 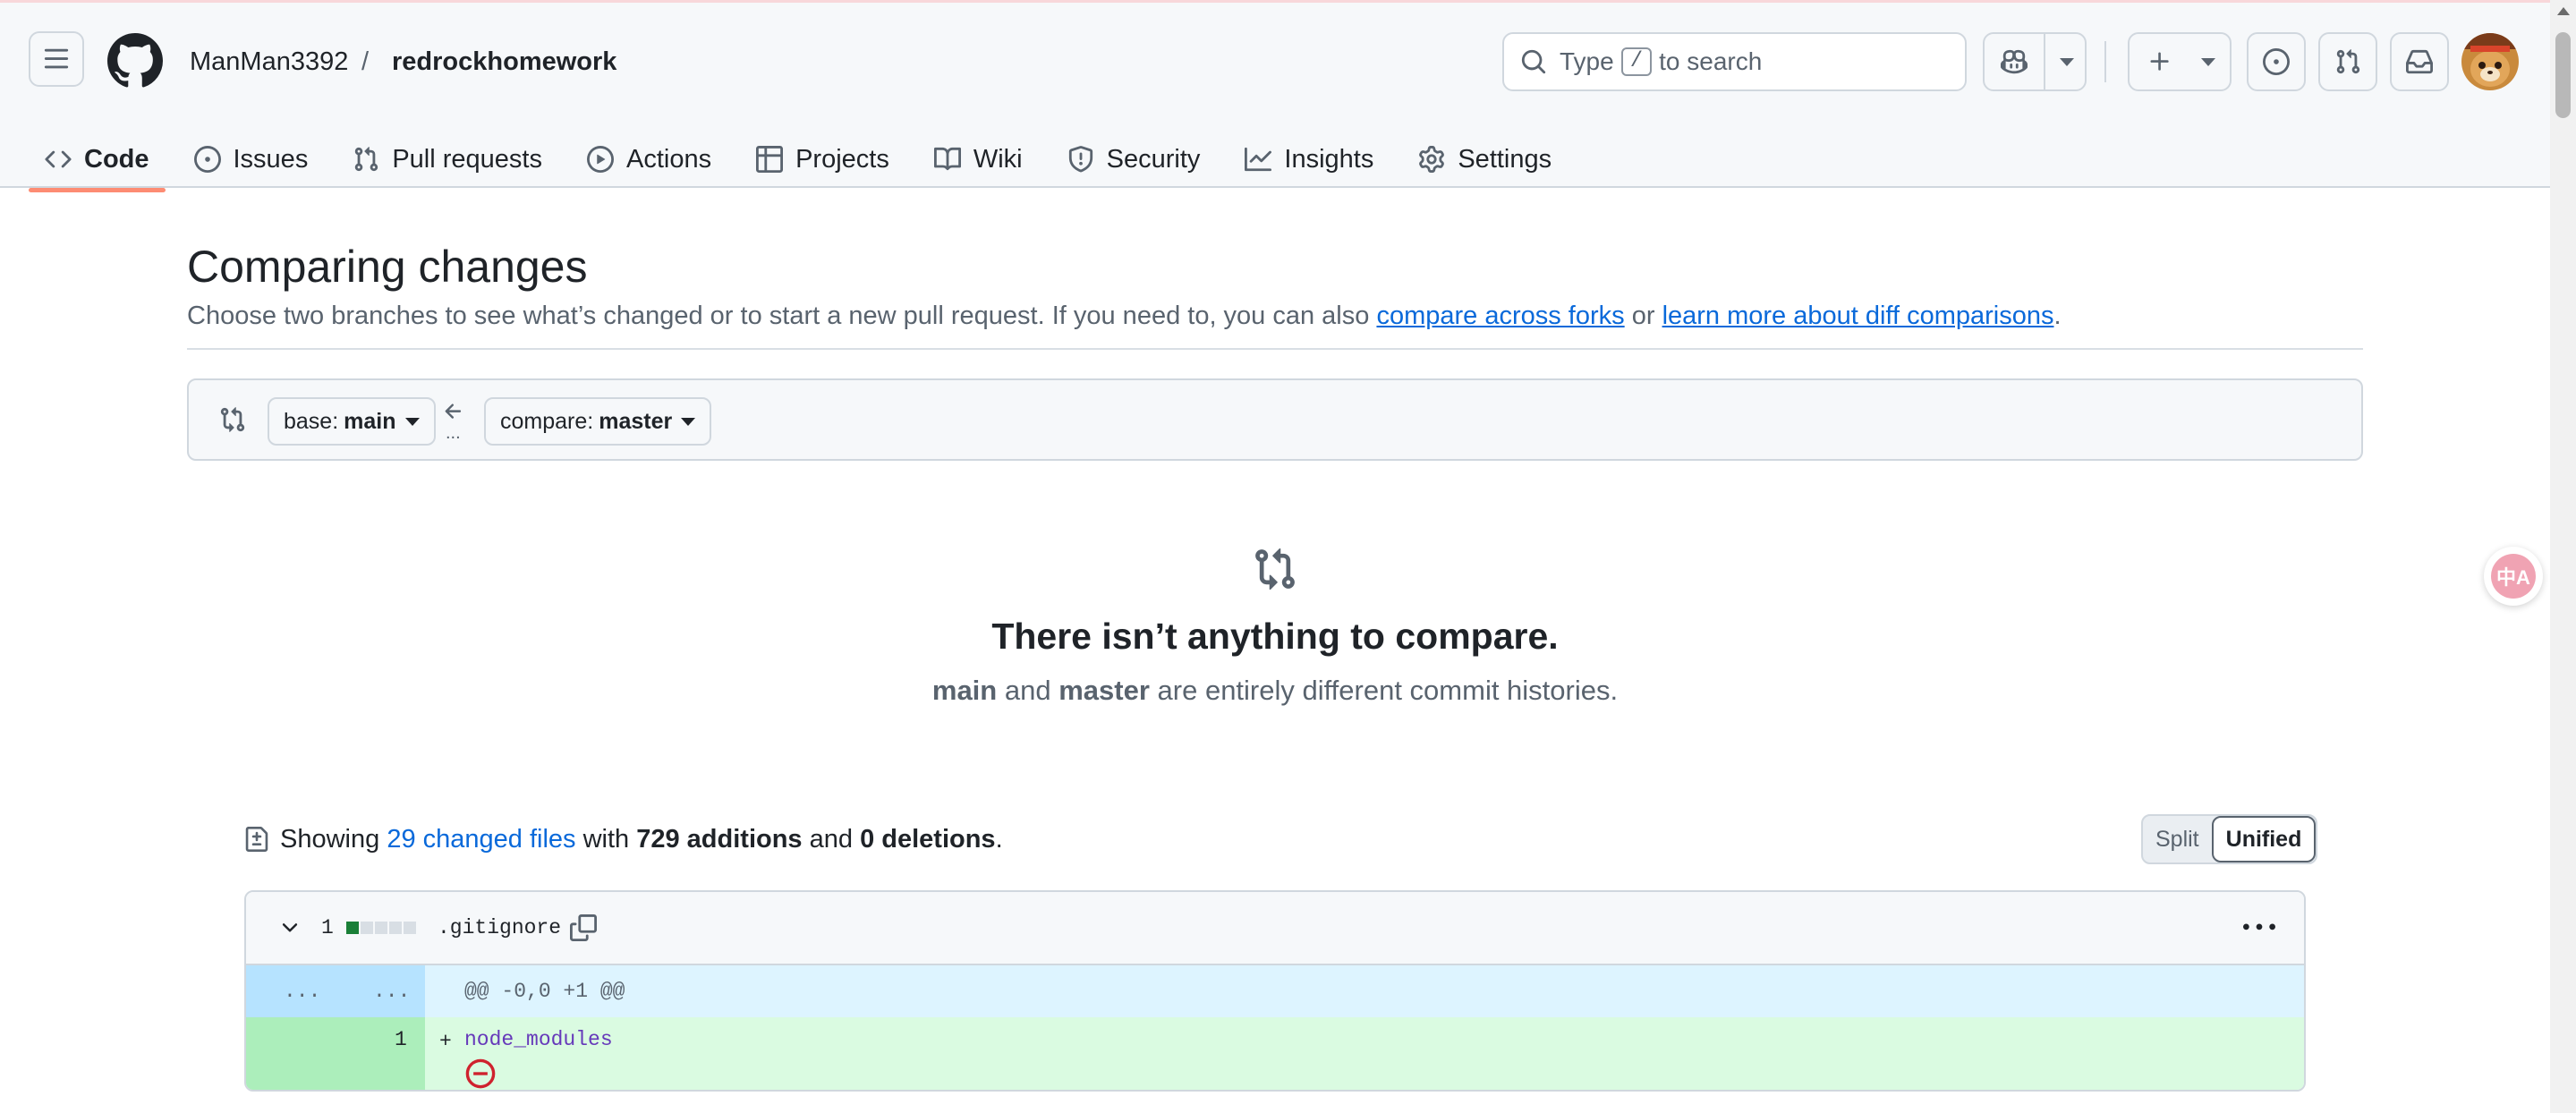 I want to click on create-new-button, so click(x=2180, y=61).